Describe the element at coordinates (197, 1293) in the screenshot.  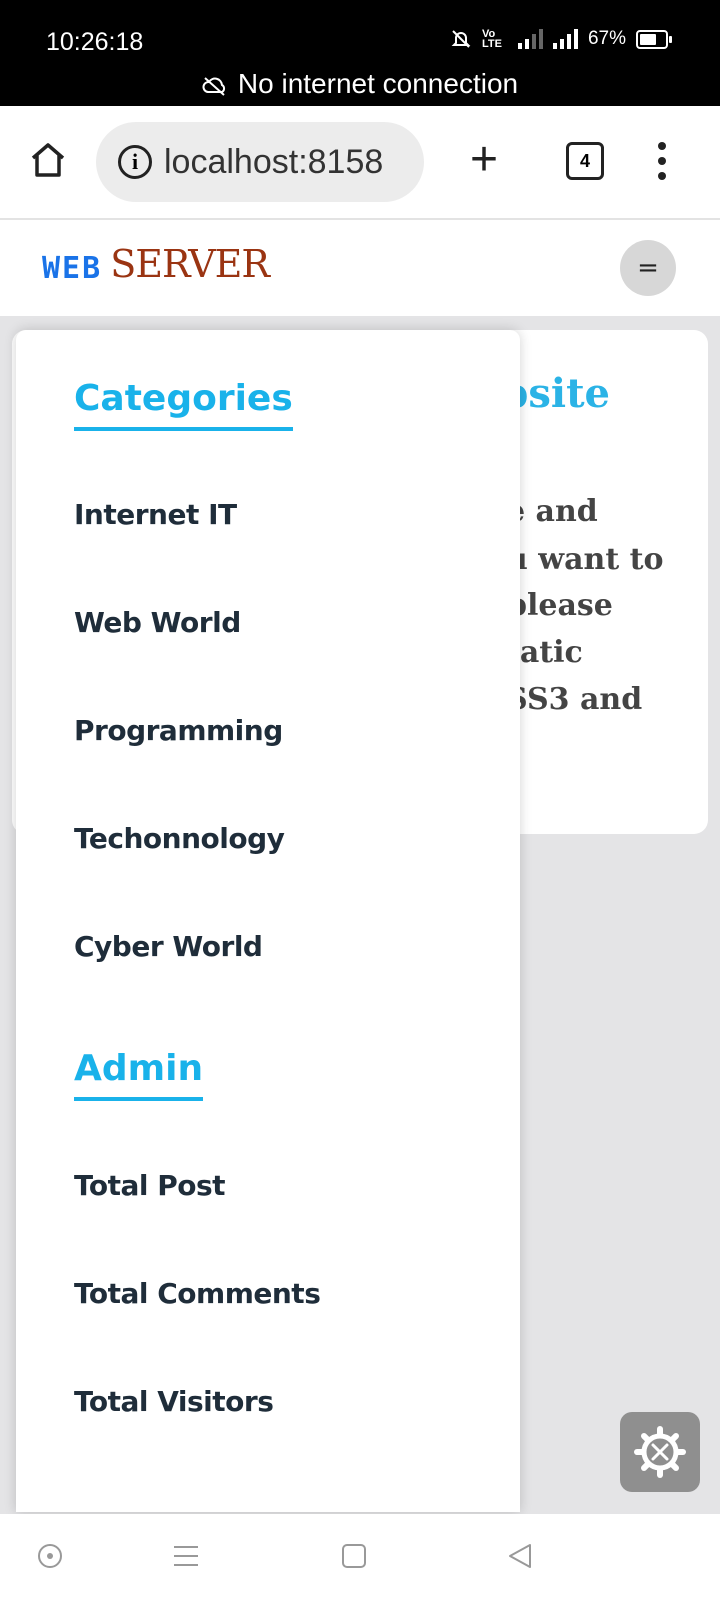
I see `admin-total-comments: Total Comments` at that location.